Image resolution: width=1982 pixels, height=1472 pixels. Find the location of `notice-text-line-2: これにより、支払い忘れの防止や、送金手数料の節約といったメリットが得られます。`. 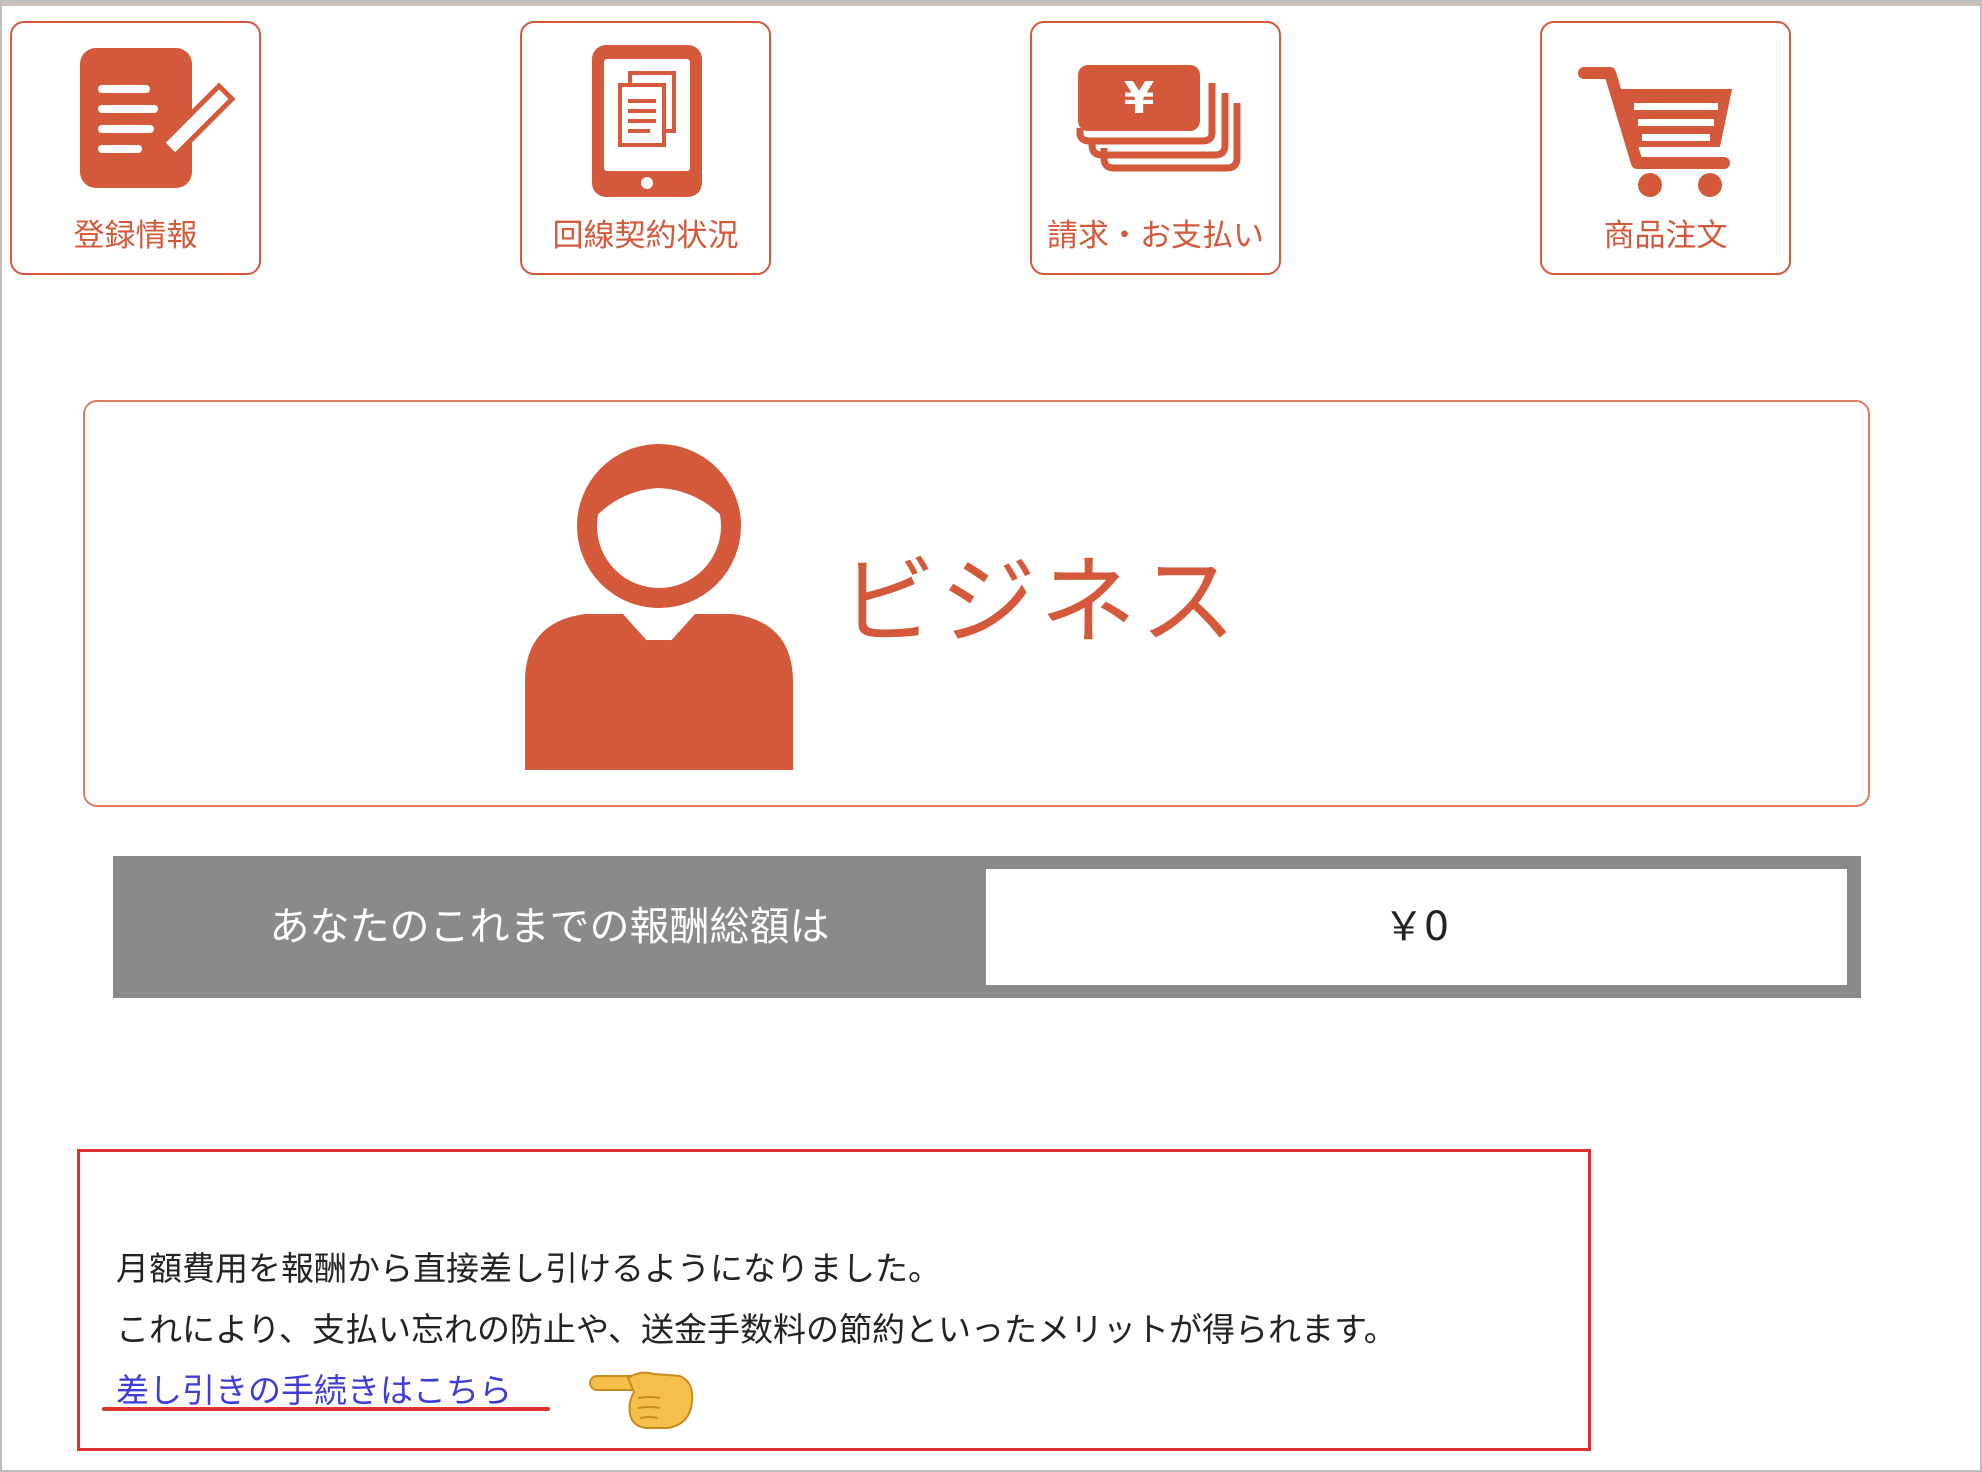

notice-text-line-2: これにより、支払い忘れの防止や、送金手数料の節約といったメリットが得られます。 is located at coordinates (756, 1329).